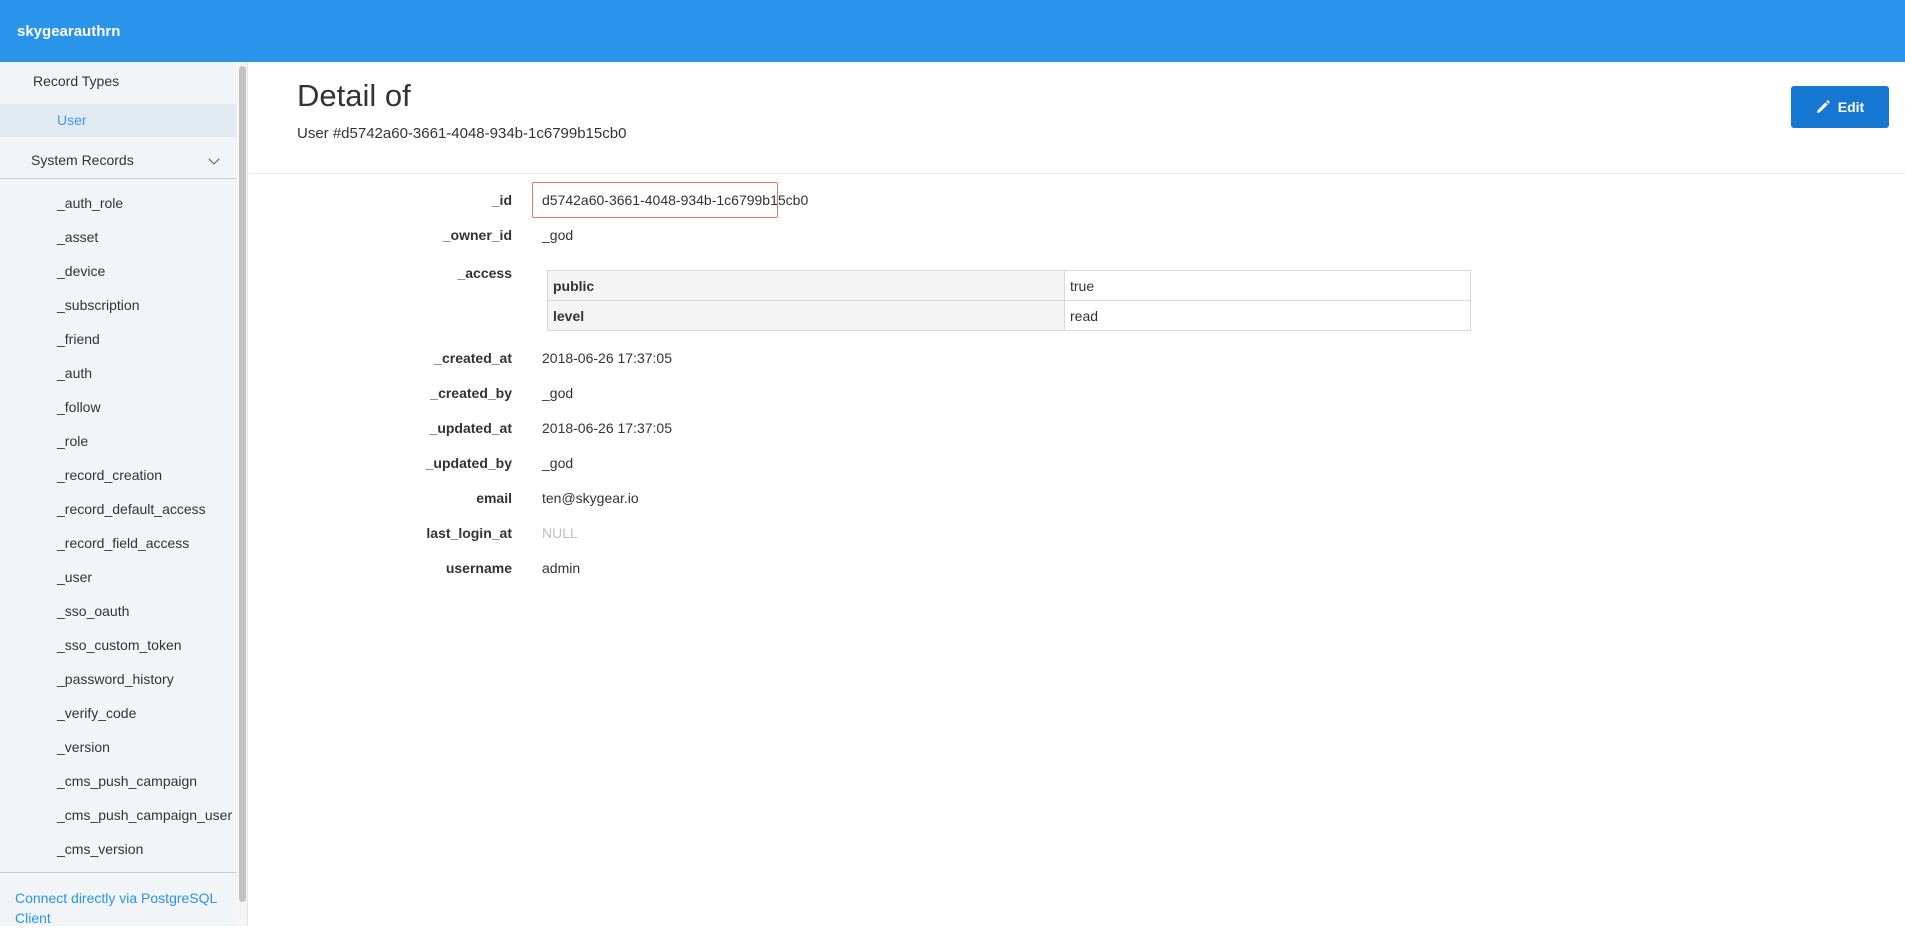  What do you see at coordinates (118, 781) in the screenshot?
I see `sidebar-item-cms-push-campaign: _cms_push_campaign` at bounding box center [118, 781].